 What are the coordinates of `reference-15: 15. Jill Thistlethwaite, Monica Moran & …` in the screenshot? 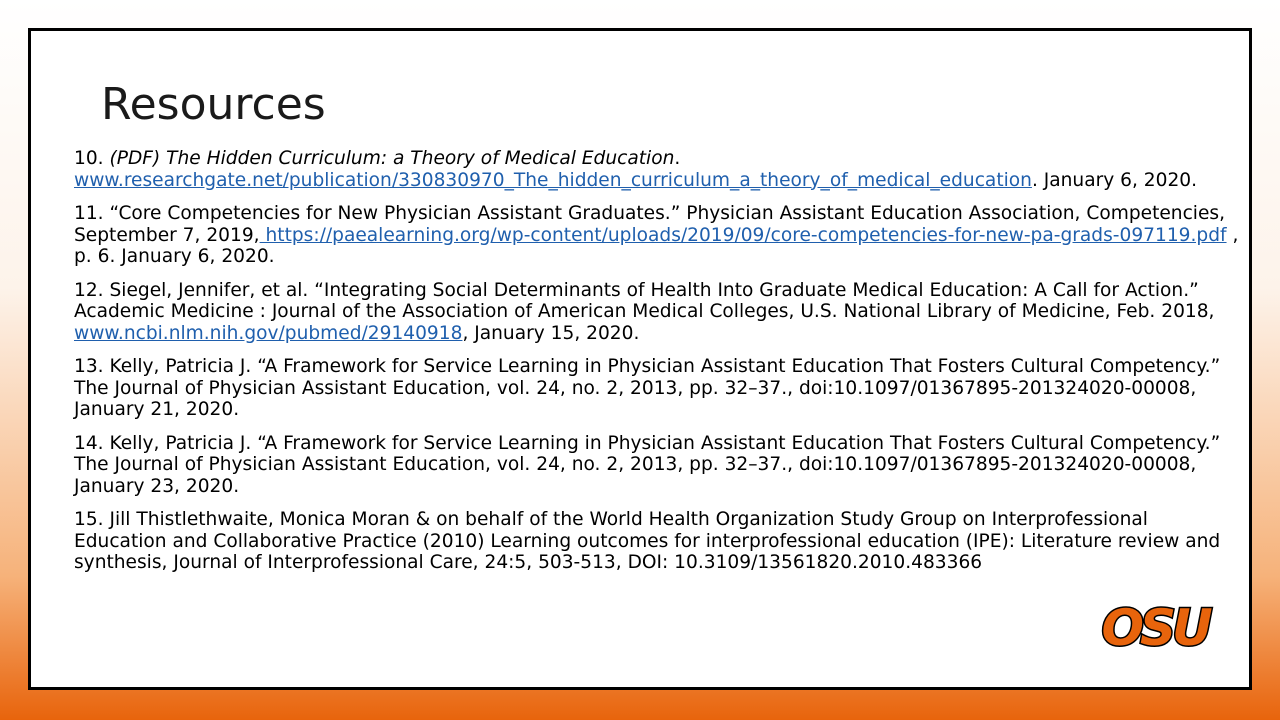 It's located at (647, 541).